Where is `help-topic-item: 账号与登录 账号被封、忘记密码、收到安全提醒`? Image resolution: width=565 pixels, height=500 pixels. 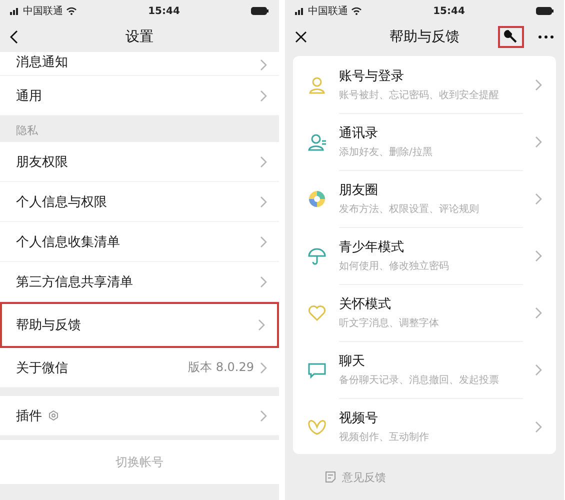
help-topic-item: 账号与登录 账号被封、忘记密码、收到安全提醒 is located at coordinates (424, 84).